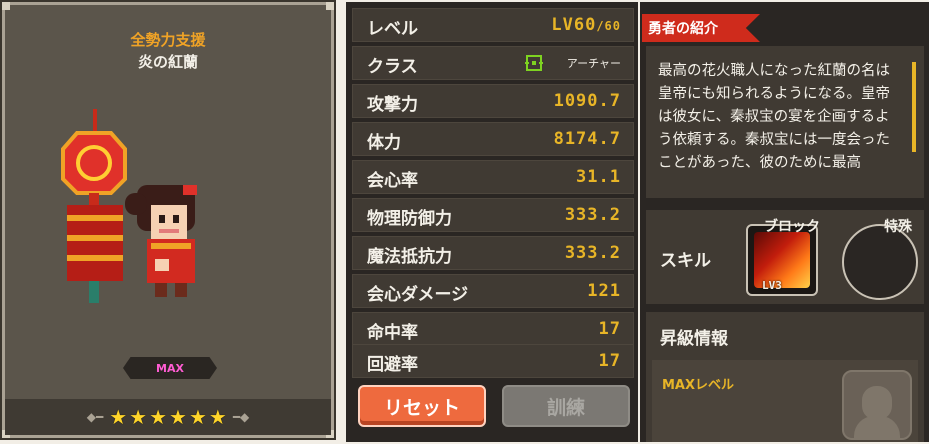  What do you see at coordinates (877, 427) in the screenshot?
I see `avatar-shoulders` at bounding box center [877, 427].